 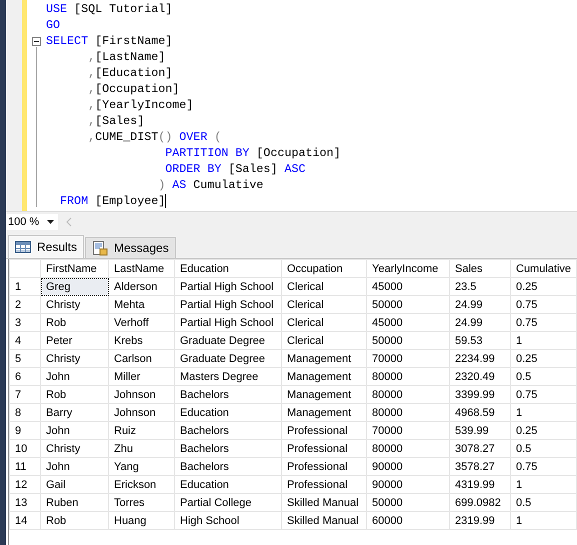 I want to click on table-cell: 3578.27, so click(x=480, y=467).